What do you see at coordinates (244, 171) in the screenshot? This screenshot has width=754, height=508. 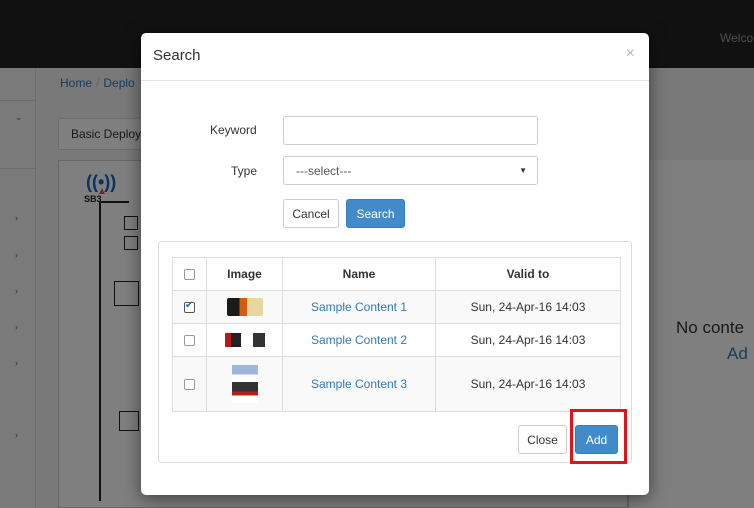 I see `type-label: Type` at bounding box center [244, 171].